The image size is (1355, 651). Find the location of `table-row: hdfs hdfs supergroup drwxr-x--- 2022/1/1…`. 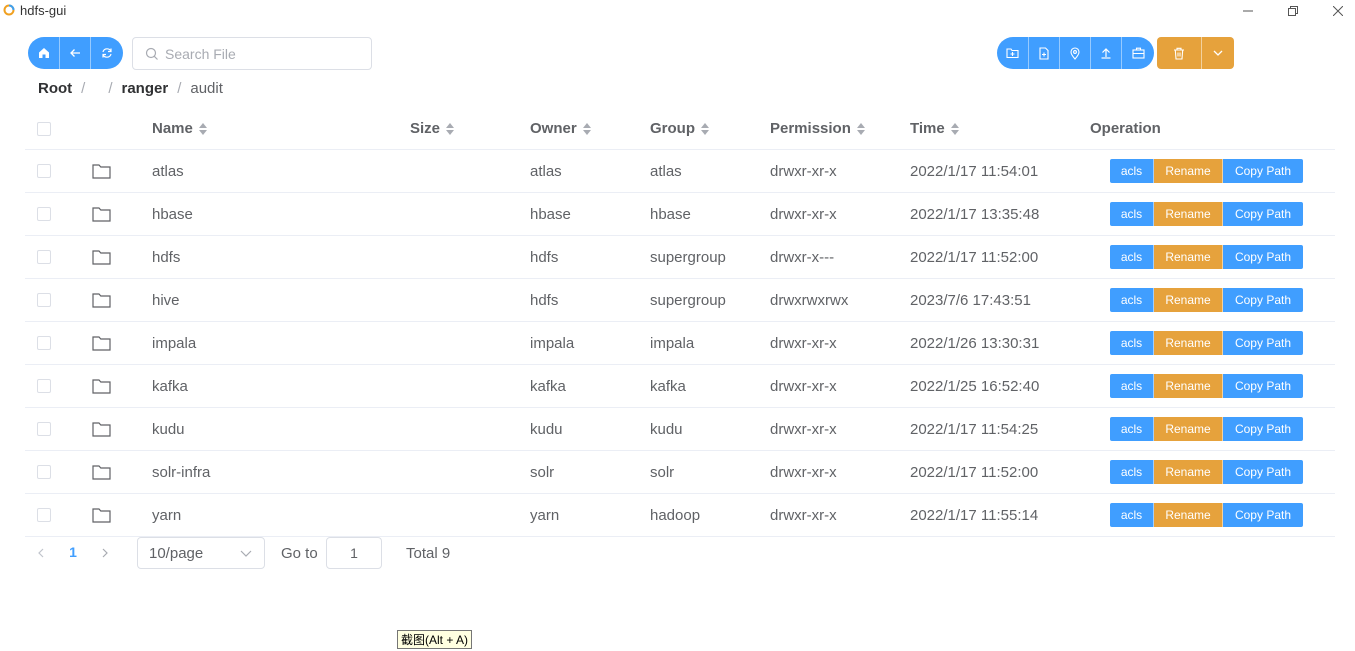

table-row: hdfs hdfs supergroup drwxr-x--- 2022/1/1… is located at coordinates (680, 257).